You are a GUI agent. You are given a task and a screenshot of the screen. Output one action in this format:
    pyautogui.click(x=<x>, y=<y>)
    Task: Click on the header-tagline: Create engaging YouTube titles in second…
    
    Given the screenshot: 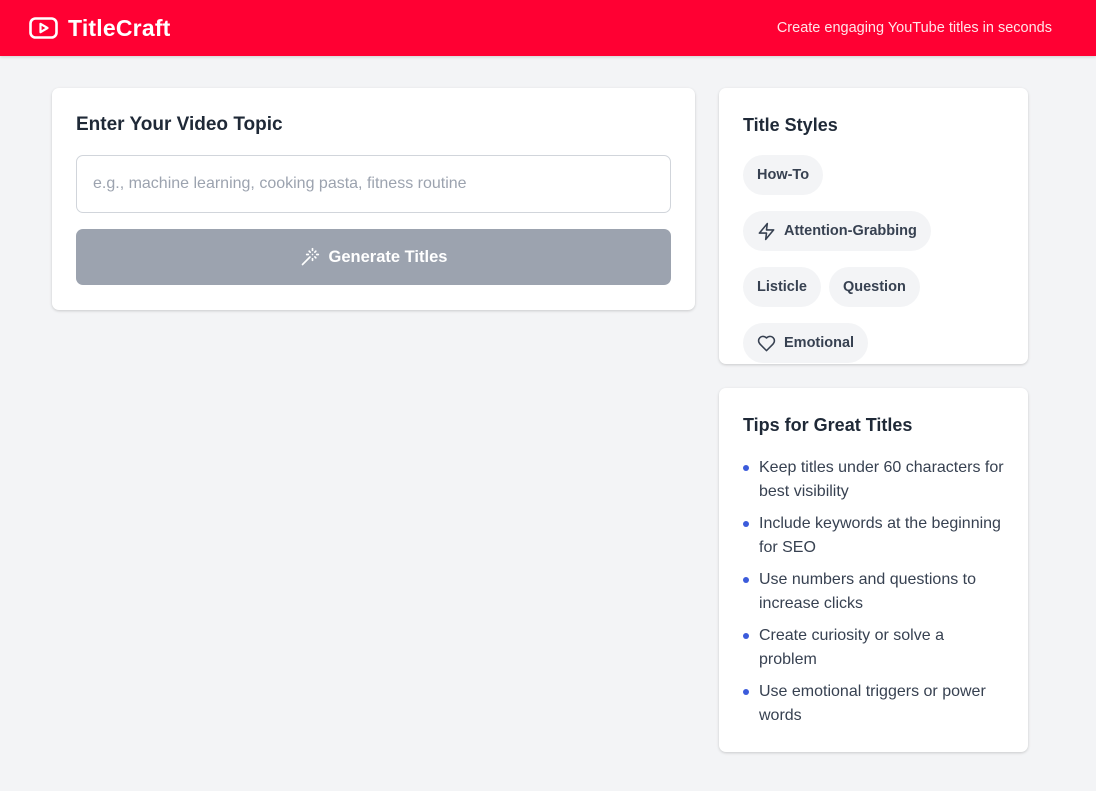 What is the action you would take?
    pyautogui.click(x=914, y=28)
    